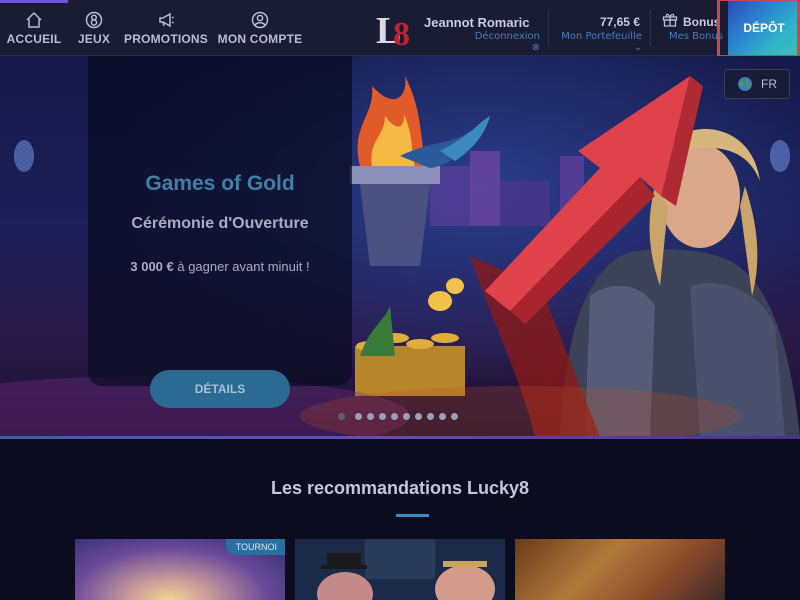 Image resolution: width=800 pixels, height=600 pixels. I want to click on nav-item-accueil: ACCUEIL, so click(34, 28).